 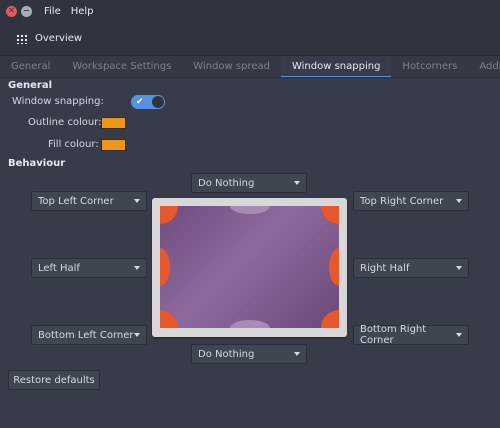 What do you see at coordinates (385, 268) in the screenshot?
I see `right-edge-value: Right Half` at bounding box center [385, 268].